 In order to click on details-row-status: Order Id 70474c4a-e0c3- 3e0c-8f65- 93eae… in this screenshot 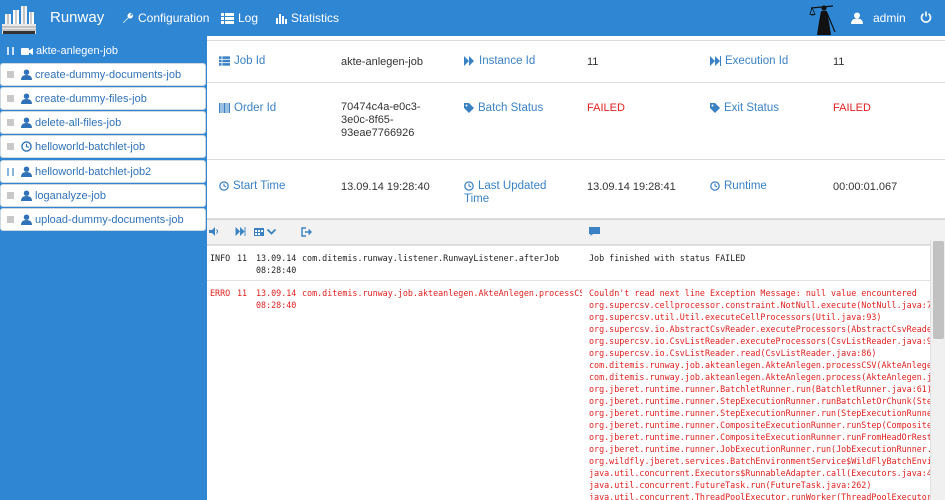, I will do `click(576, 120)`.